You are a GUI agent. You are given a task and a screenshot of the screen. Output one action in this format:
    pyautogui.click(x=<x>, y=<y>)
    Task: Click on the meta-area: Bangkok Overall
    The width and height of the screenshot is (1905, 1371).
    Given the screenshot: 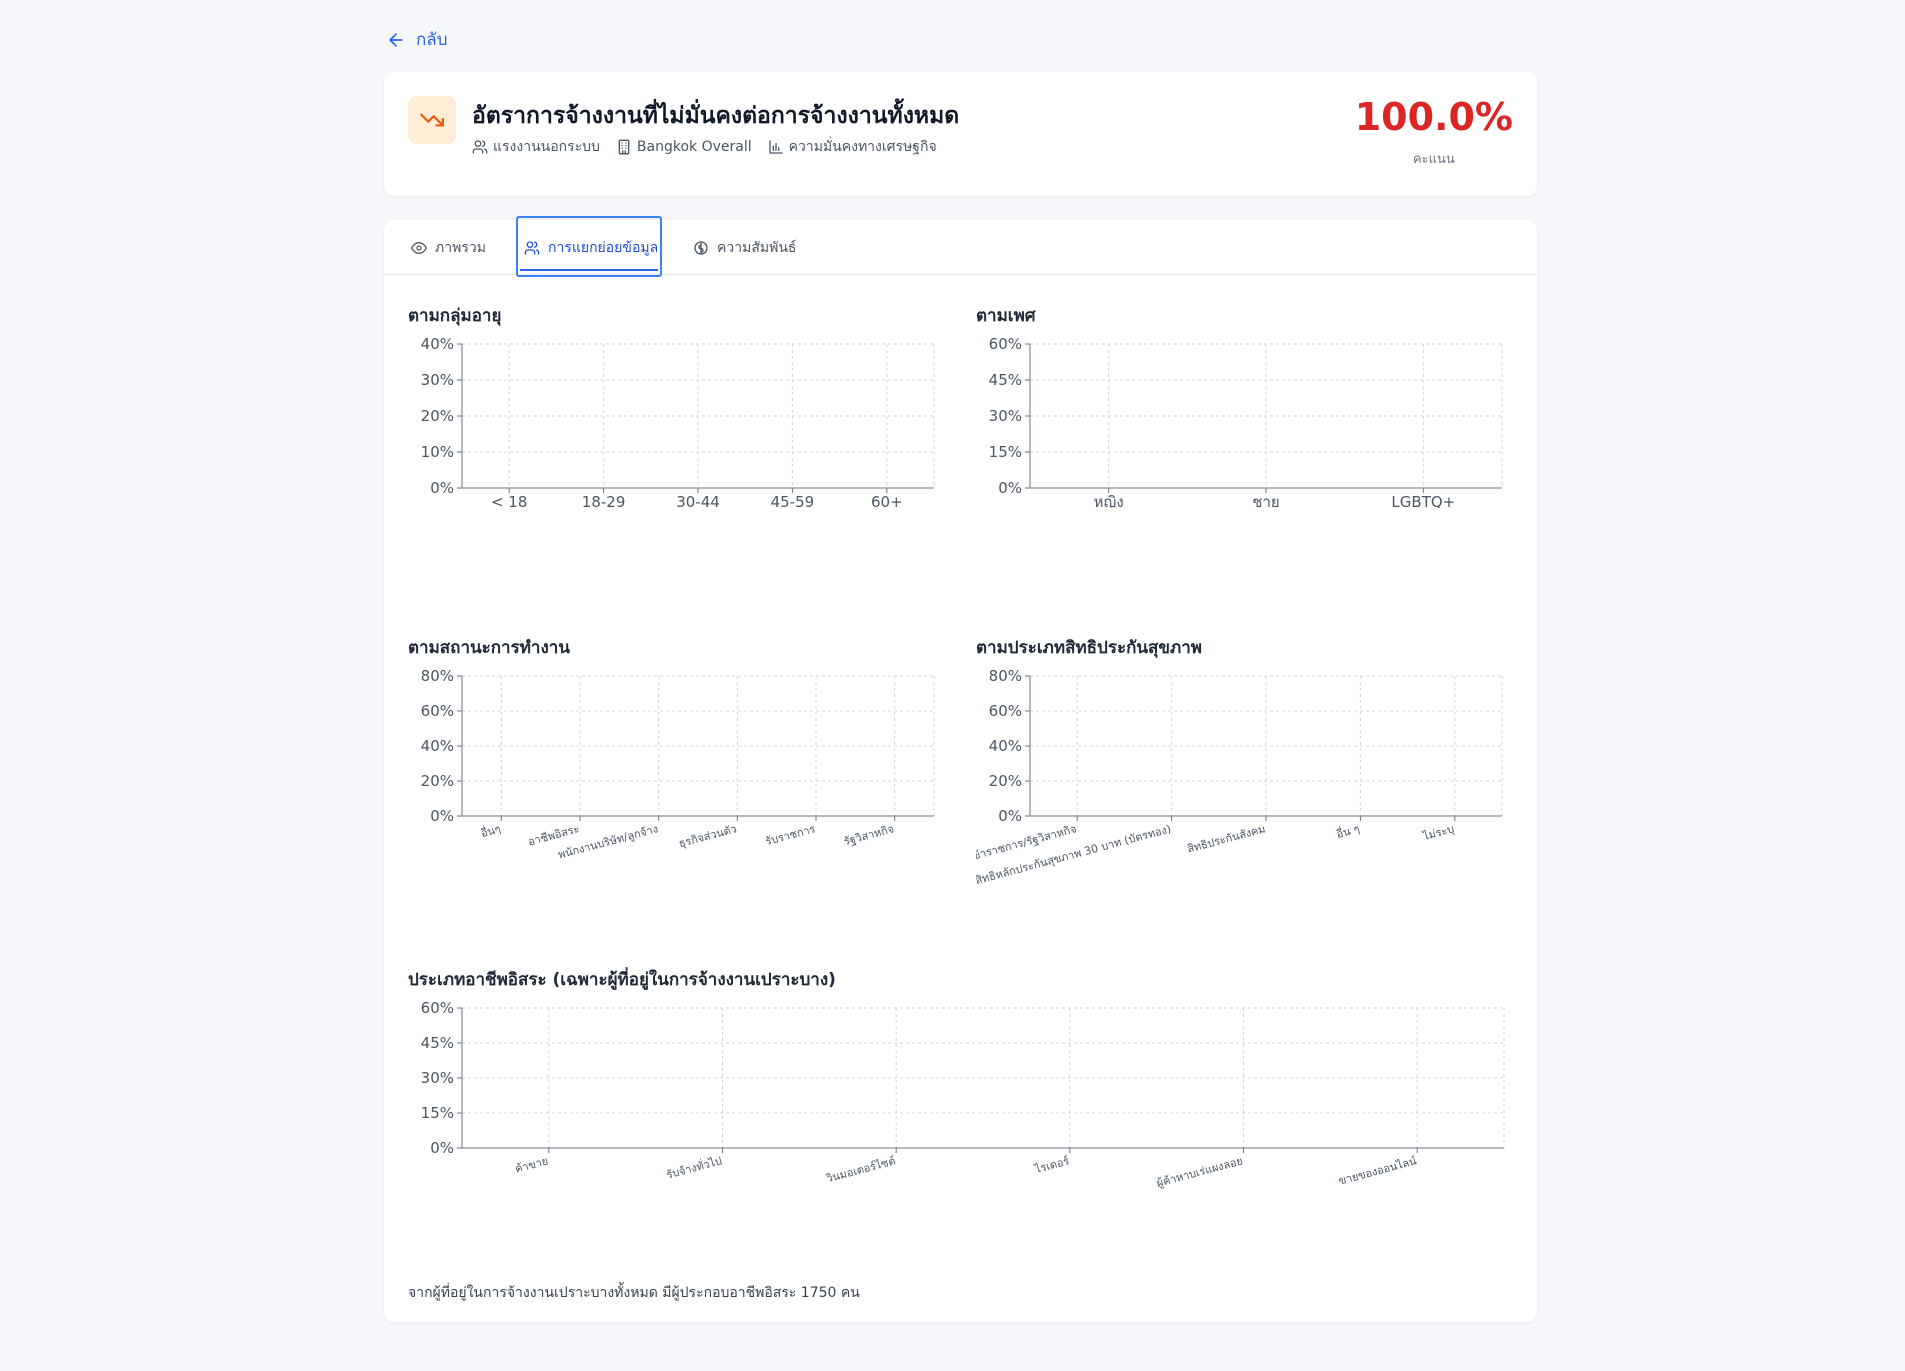 What is the action you would take?
    pyautogui.click(x=684, y=147)
    